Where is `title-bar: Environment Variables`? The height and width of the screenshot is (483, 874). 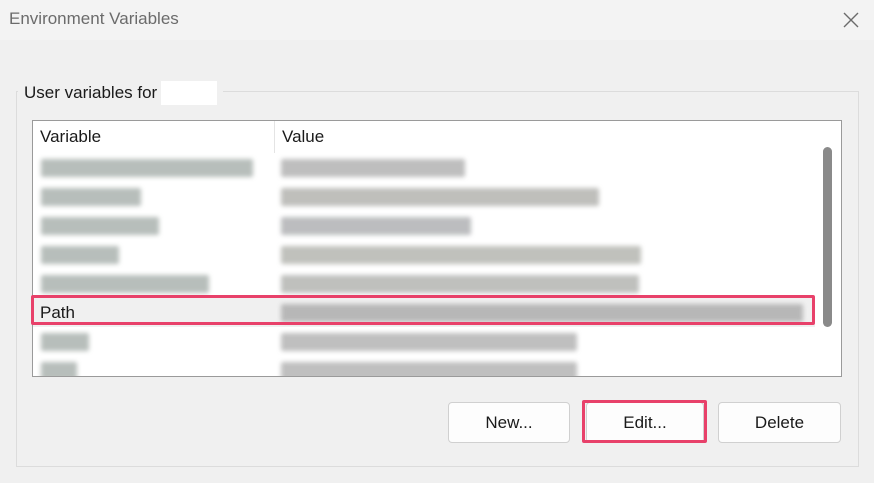
title-bar: Environment Variables is located at coordinates (437, 20).